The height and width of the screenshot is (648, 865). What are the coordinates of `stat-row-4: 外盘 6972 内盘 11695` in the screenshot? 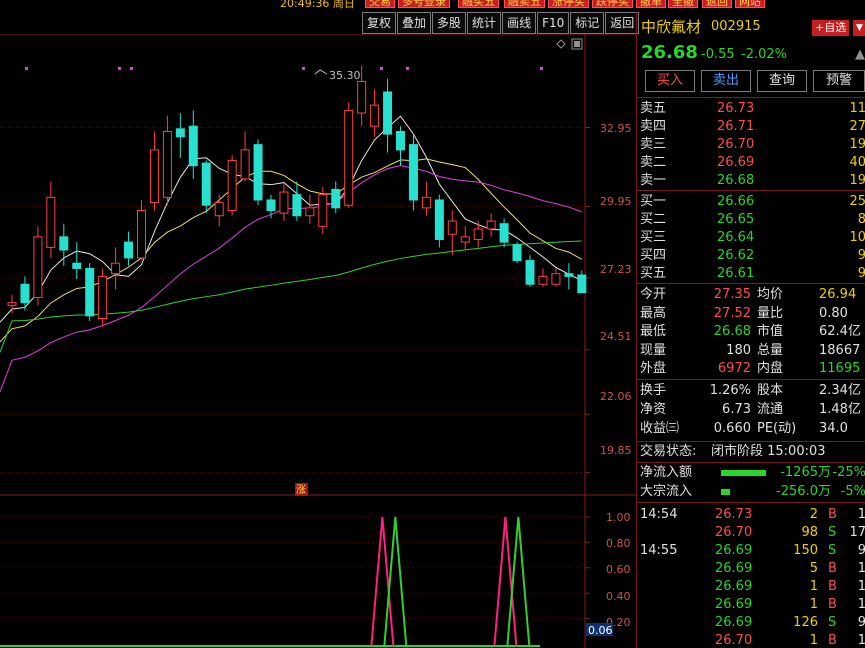 It's located at (751, 369).